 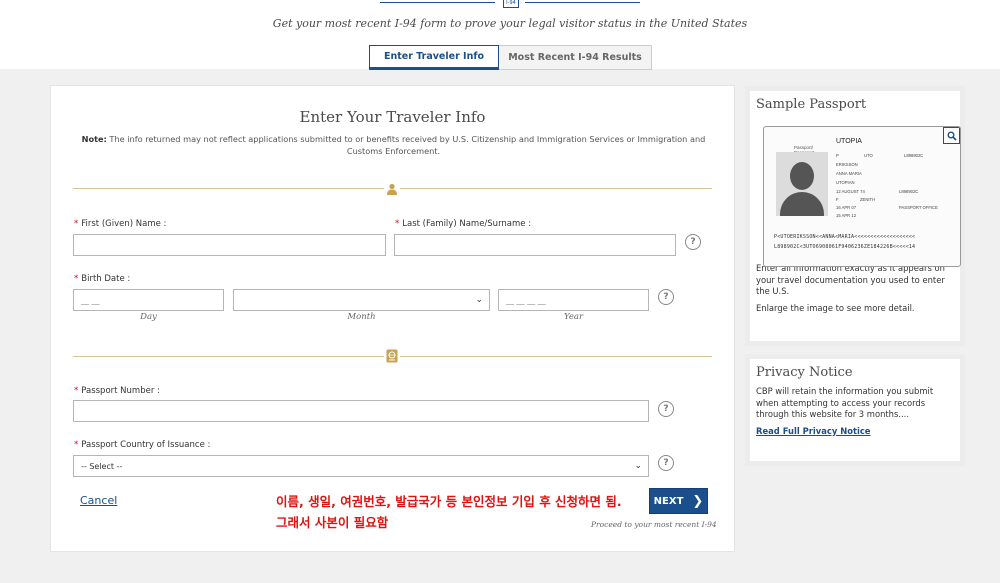 I want to click on passport-number: L898902C, so click(x=914, y=155).